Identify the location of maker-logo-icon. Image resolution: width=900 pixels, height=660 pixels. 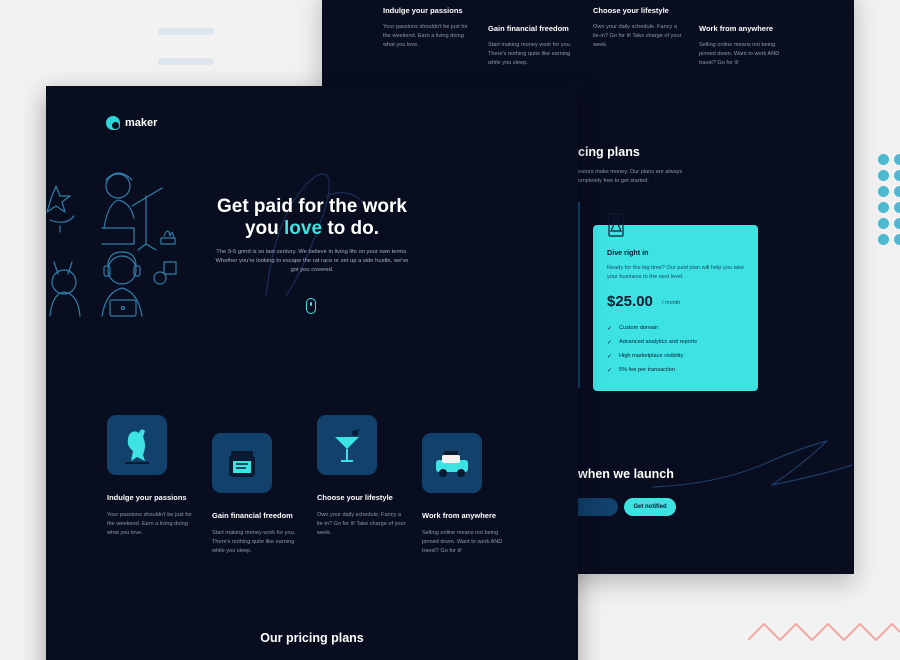
(113, 123).